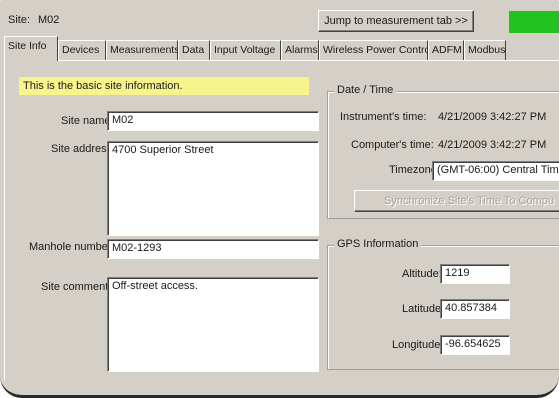 This screenshot has width=559, height=398. I want to click on instruments-time-value: 4/21/2009 3:42:27 PM, so click(492, 117).